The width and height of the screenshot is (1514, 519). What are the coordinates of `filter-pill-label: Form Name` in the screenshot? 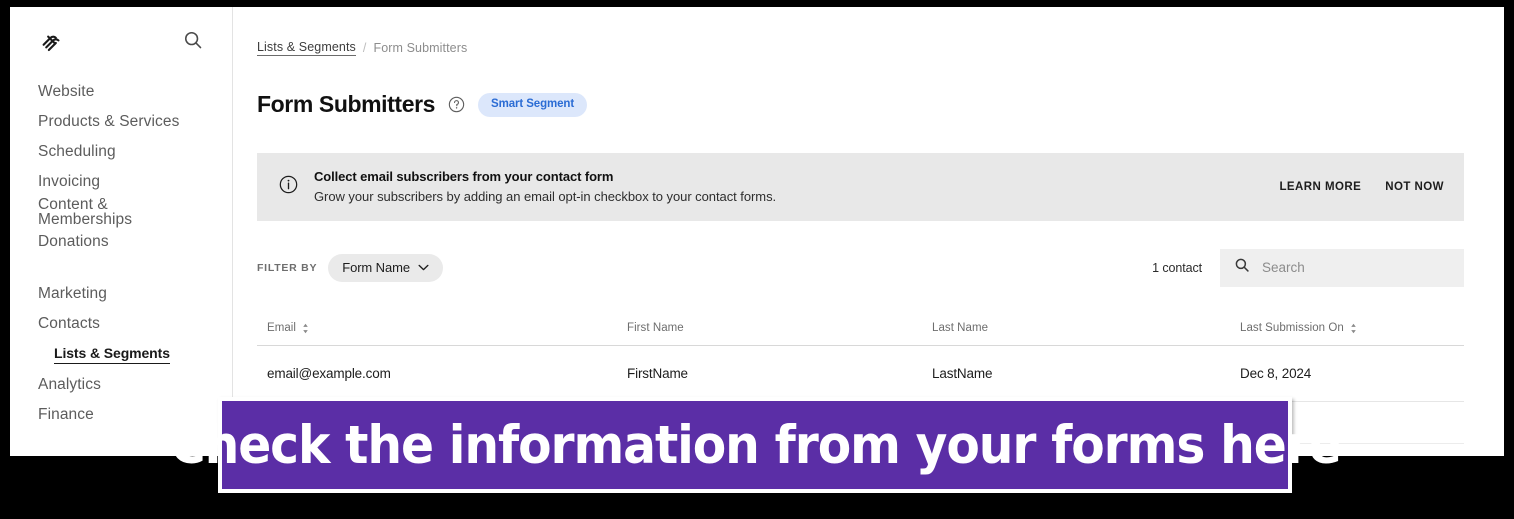 It's located at (376, 268).